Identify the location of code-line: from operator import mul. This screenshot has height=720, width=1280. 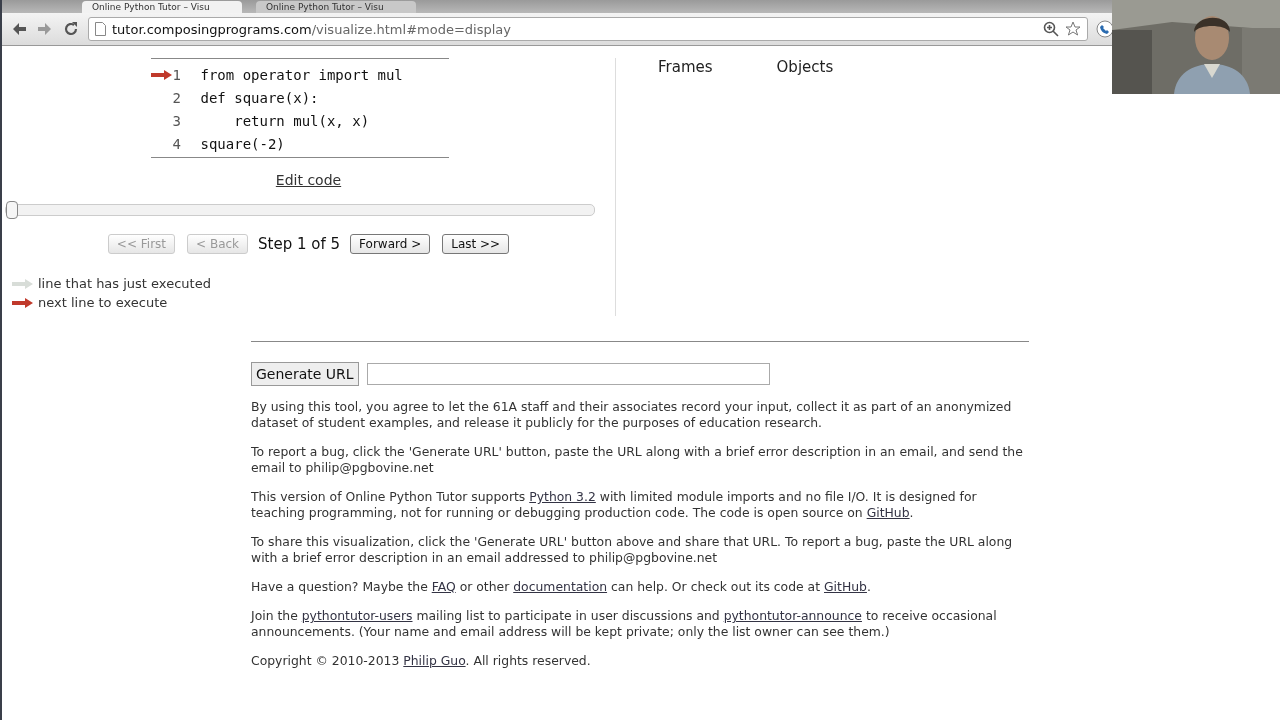
(301, 74).